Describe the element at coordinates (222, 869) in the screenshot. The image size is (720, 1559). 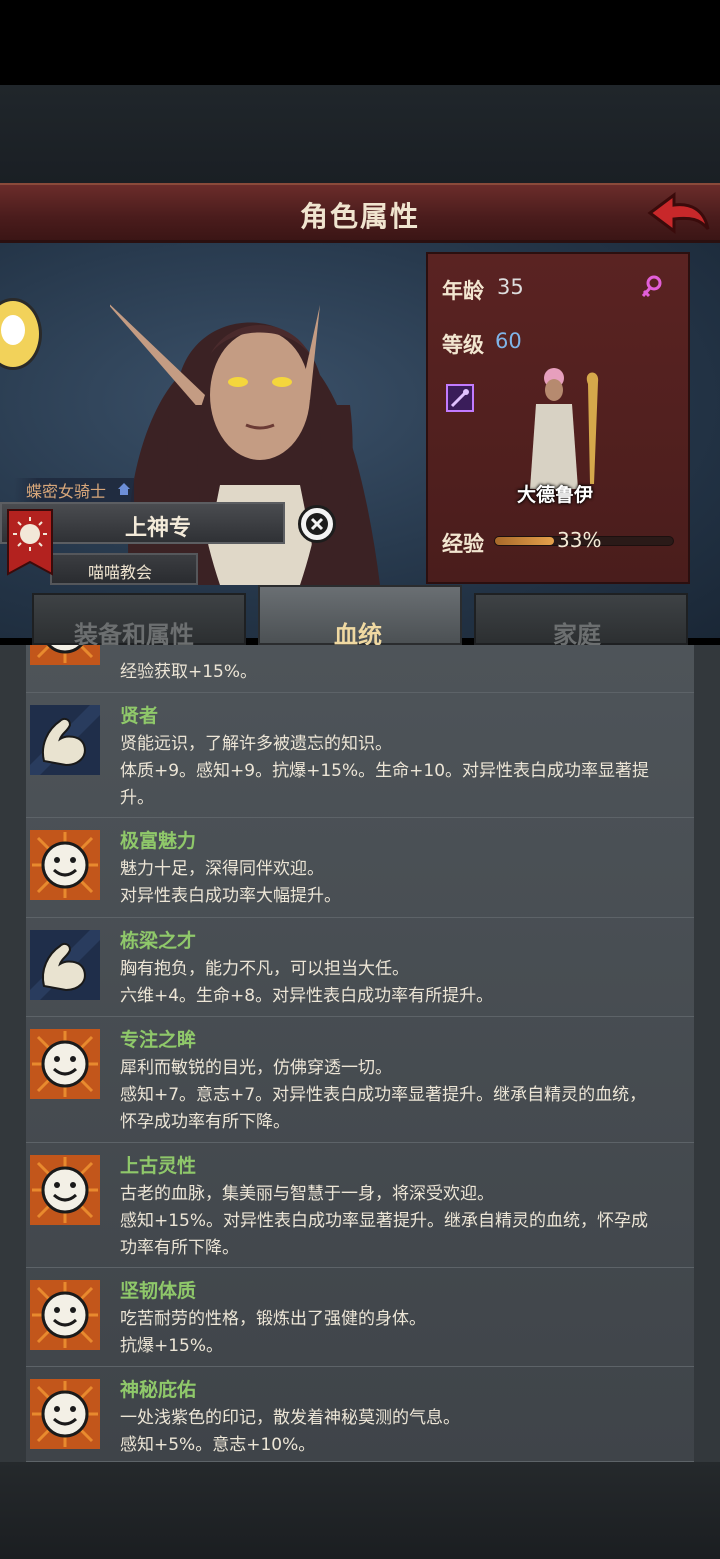
I see `trait-description-line: 魅力十足，深得同伴欢迎。` at that location.